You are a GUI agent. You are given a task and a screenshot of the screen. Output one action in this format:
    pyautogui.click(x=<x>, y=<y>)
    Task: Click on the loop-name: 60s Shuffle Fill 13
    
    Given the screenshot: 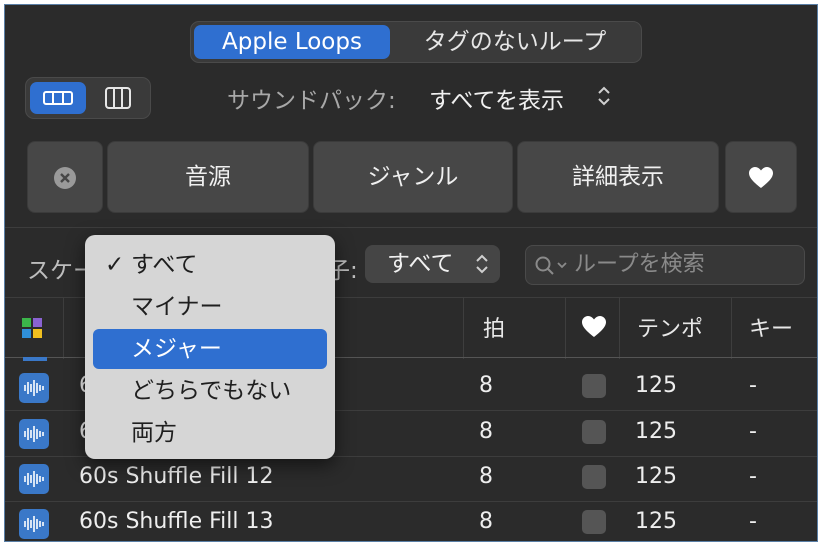 What is the action you would take?
    pyautogui.click(x=176, y=521)
    